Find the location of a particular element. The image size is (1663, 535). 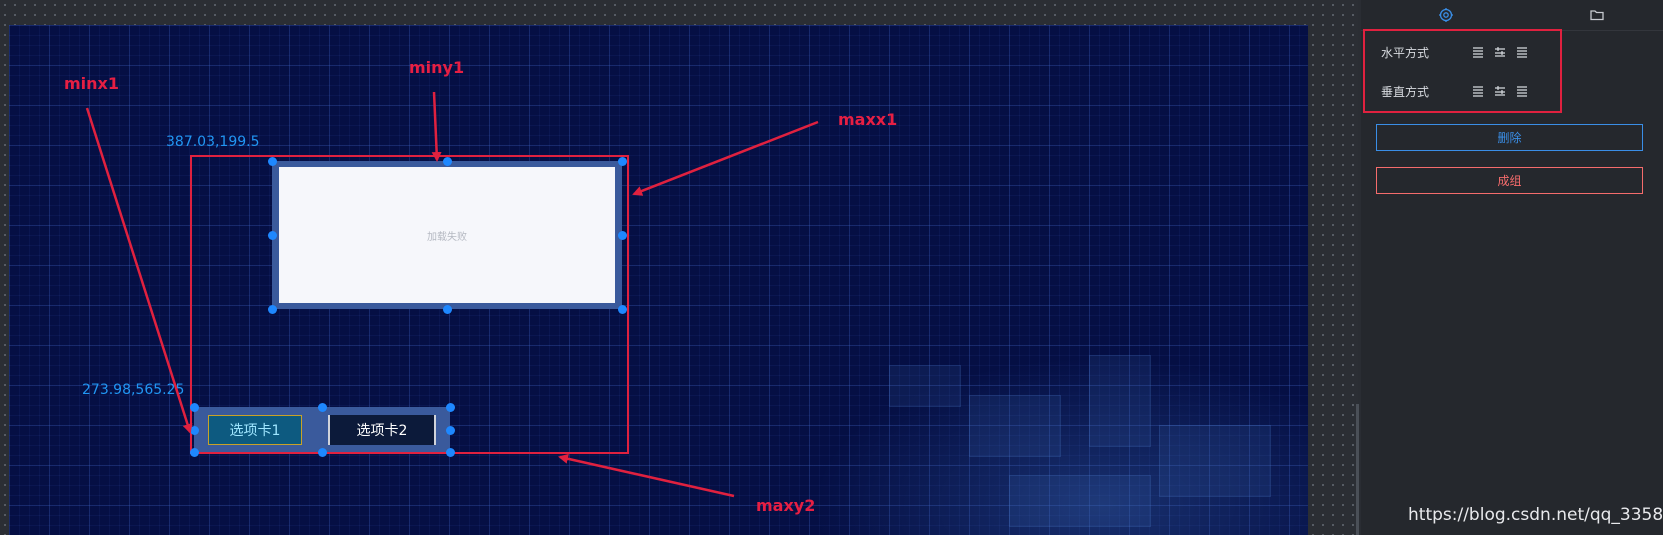

horizontal-align-label: 水平方式 is located at coordinates (1405, 52).